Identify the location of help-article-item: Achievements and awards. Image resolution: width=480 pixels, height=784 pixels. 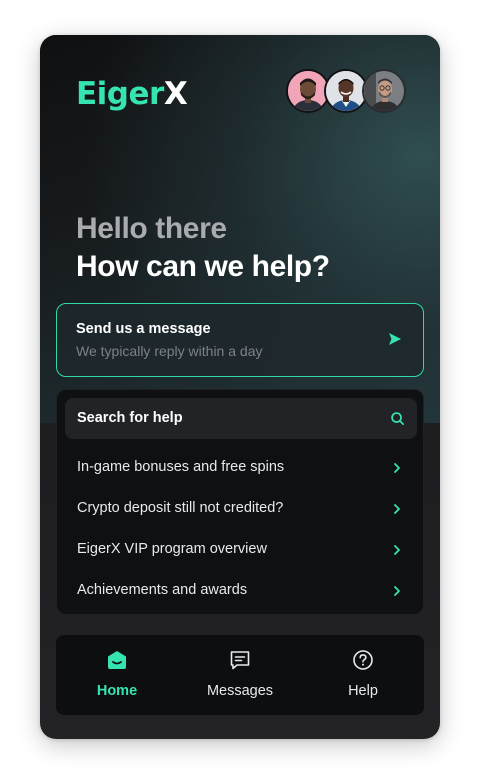
(240, 590).